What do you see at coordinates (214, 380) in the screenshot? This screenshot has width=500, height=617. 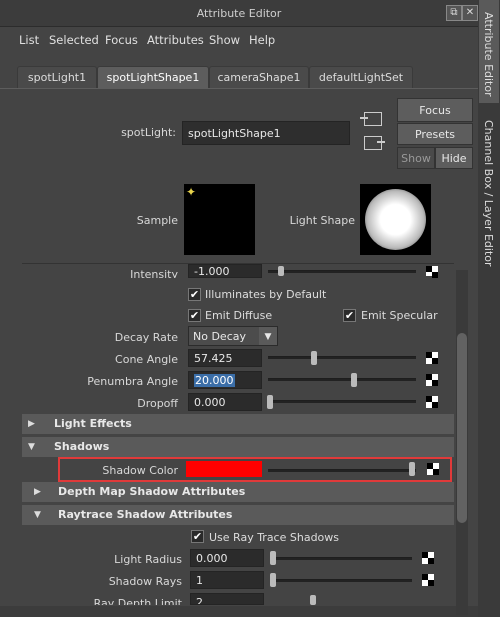 I see `penumbra-angle-value: 20.000` at bounding box center [214, 380].